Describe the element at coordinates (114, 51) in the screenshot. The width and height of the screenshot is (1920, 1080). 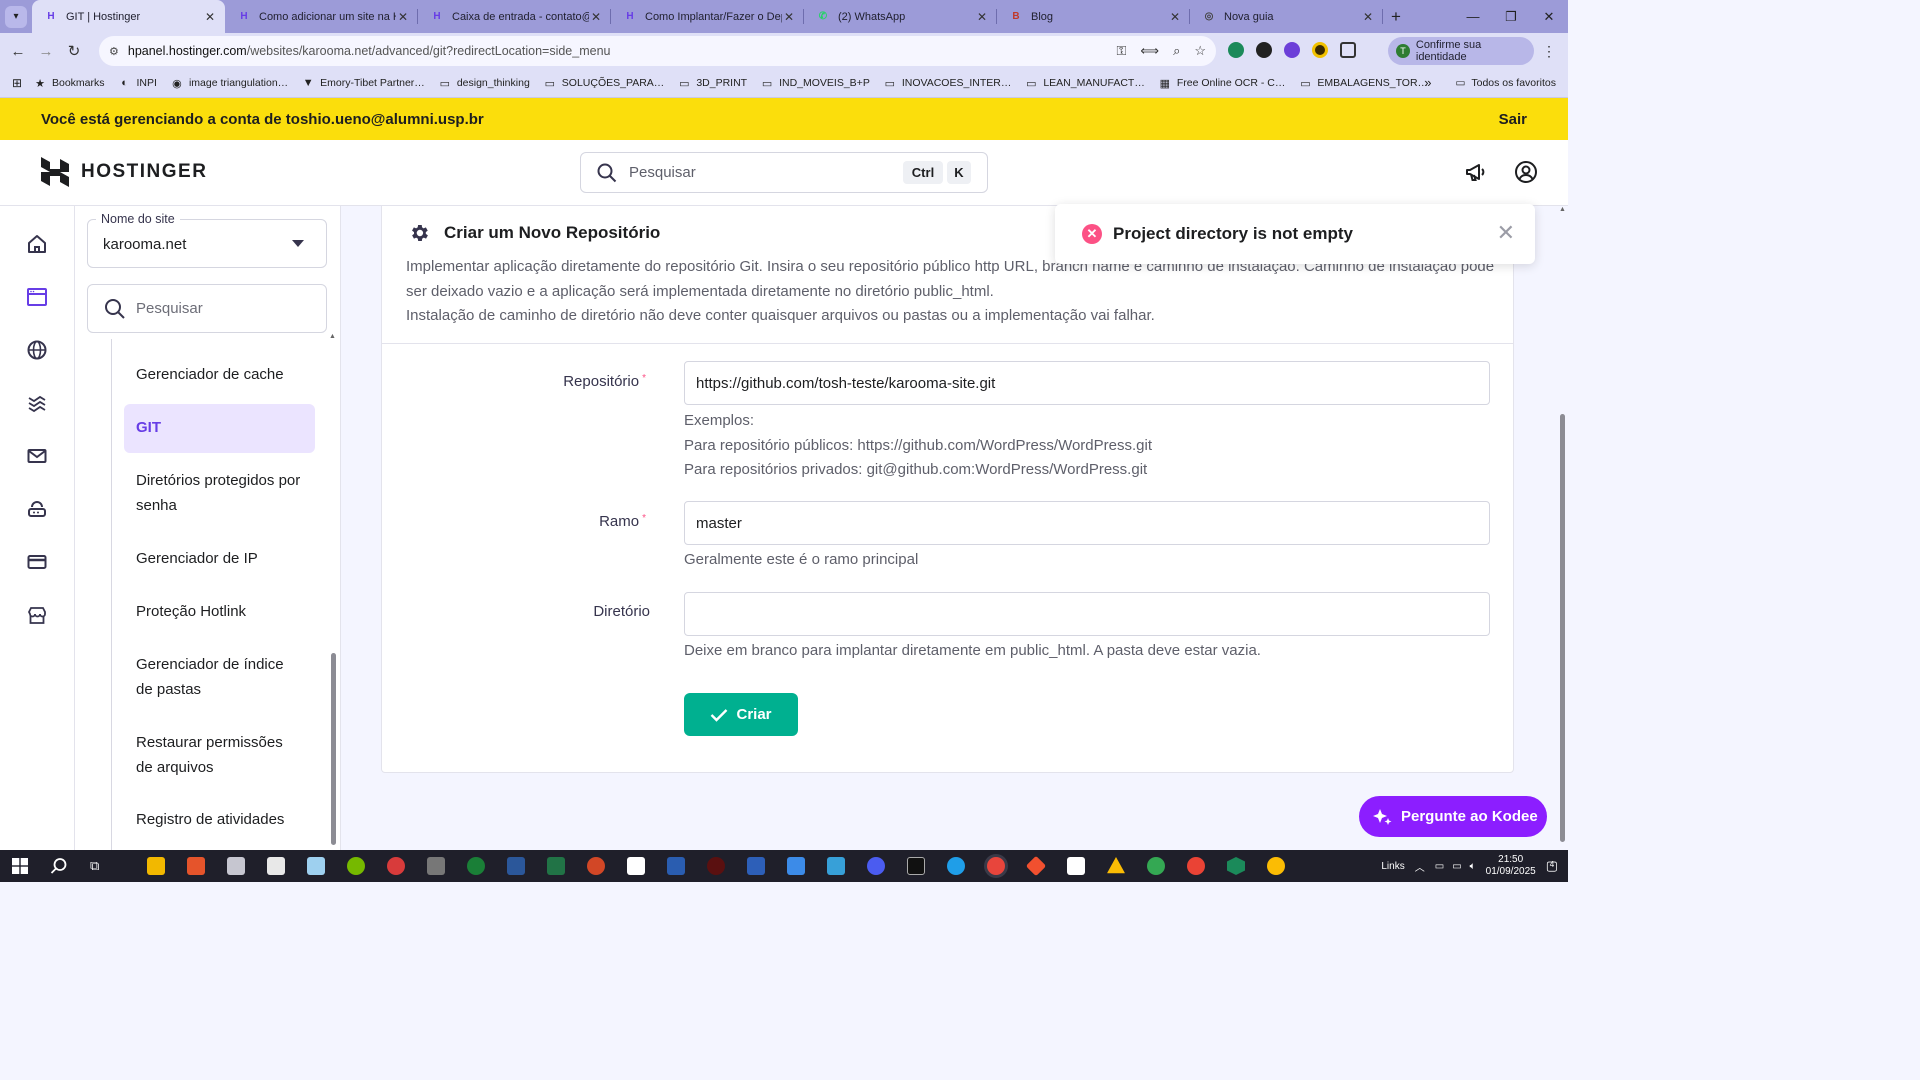
I see `site-info-icon: ⚙` at that location.